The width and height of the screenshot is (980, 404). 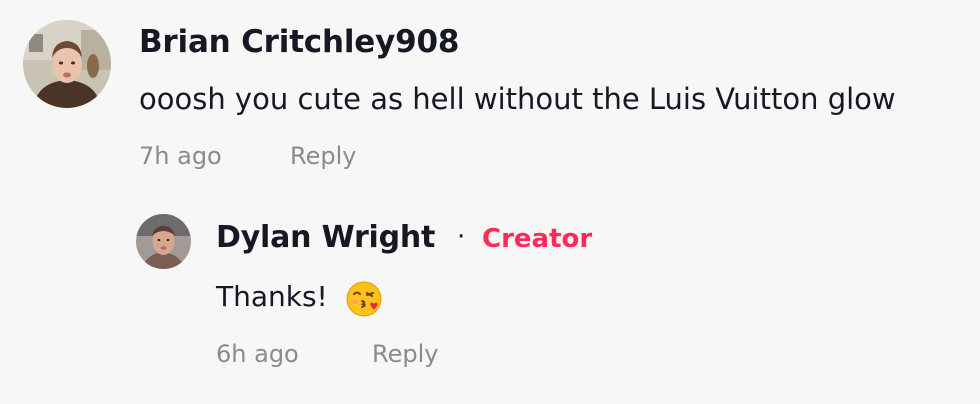 I want to click on reply-avatar, so click(x=163, y=241).